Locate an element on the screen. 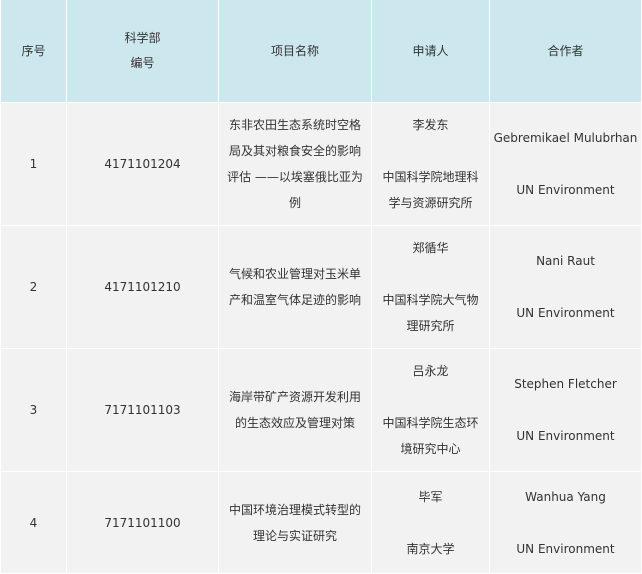 The height and width of the screenshot is (574, 642). cell-code: 4171101210 is located at coordinates (143, 288).